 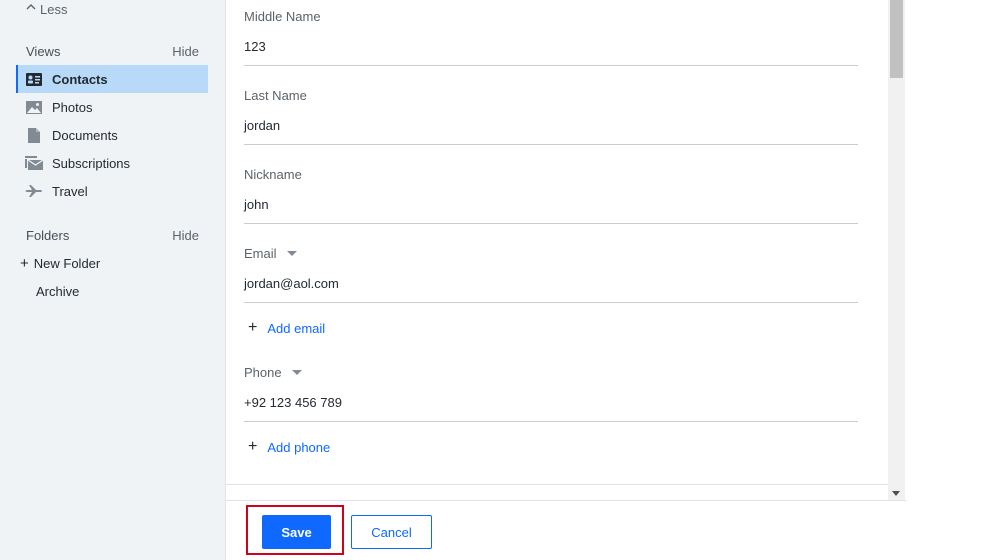 I want to click on chevron-up-icon, so click(x=31, y=8).